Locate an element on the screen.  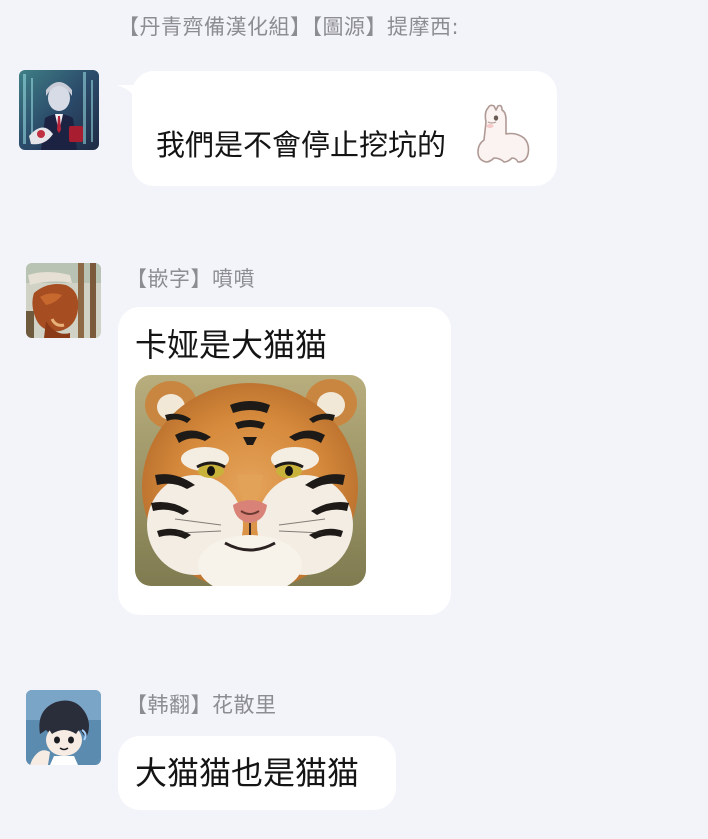
alpaca-sticker-icon is located at coordinates (503, 133).